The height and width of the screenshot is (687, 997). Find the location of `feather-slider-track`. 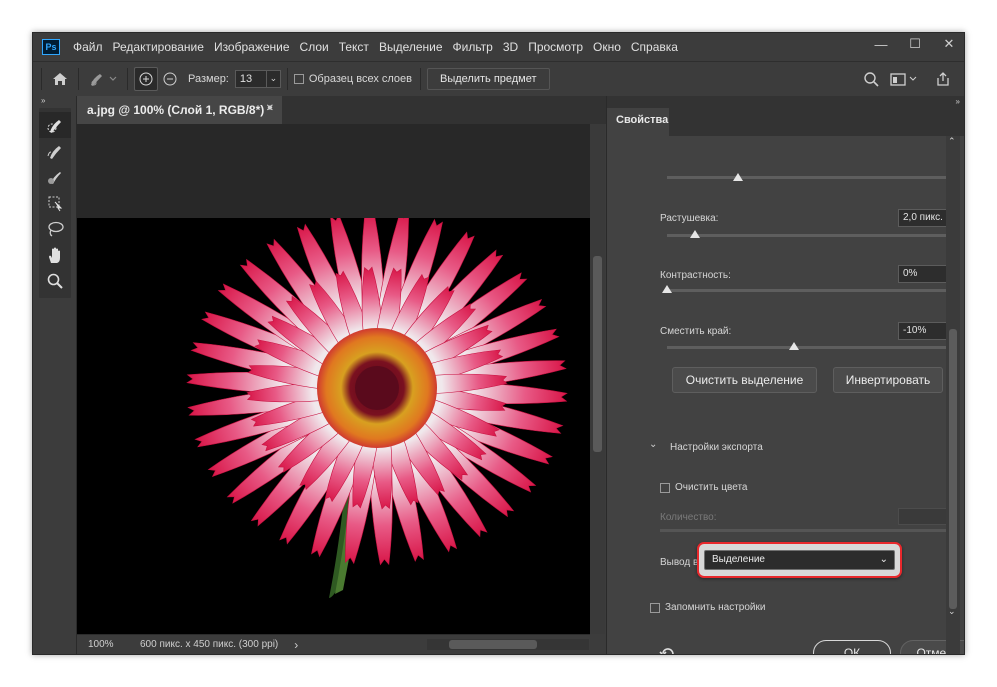

feather-slider-track is located at coordinates (808, 235).